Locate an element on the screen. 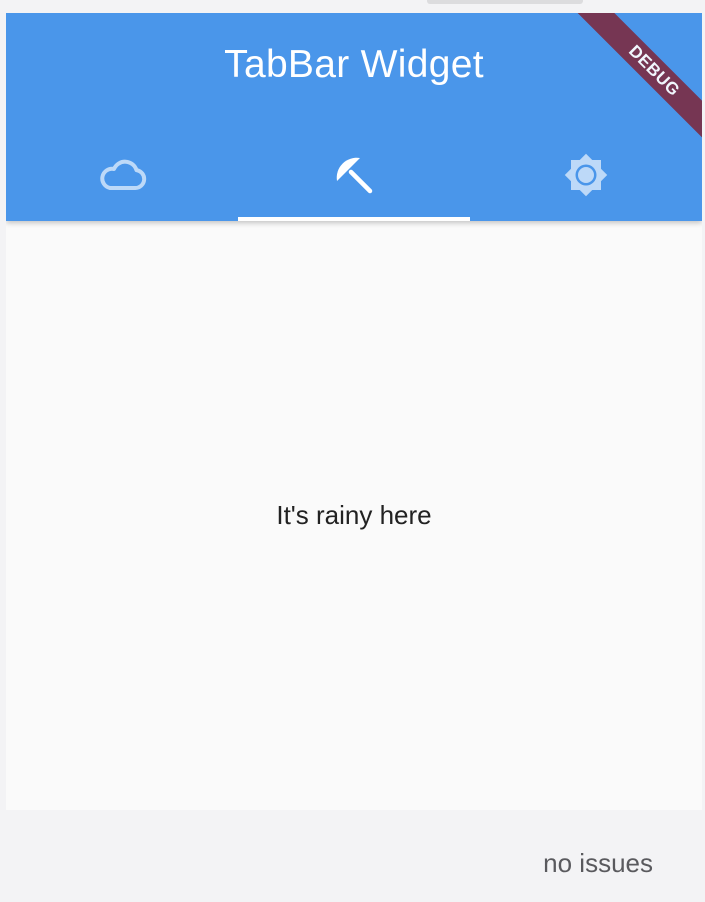 Image resolution: width=705 pixels, height=902 pixels. cloud-outline-icon is located at coordinates (123, 175).